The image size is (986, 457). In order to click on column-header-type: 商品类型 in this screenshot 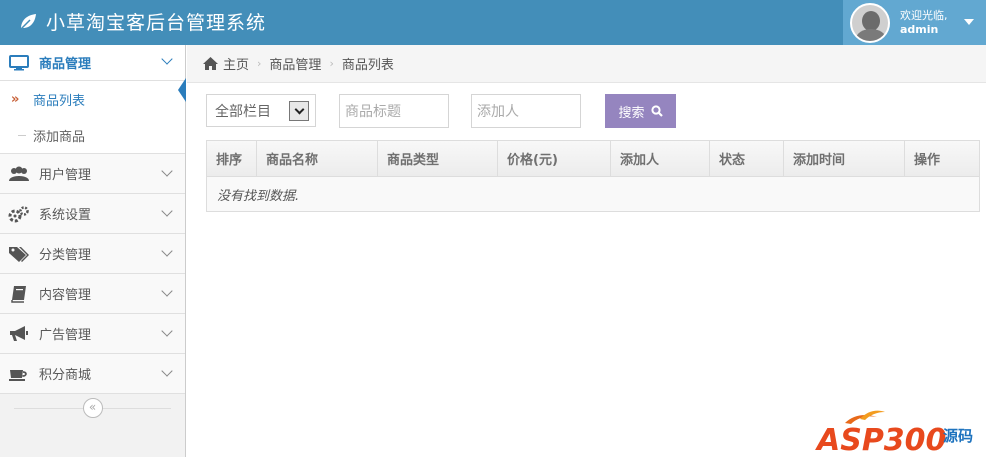, I will do `click(438, 158)`.